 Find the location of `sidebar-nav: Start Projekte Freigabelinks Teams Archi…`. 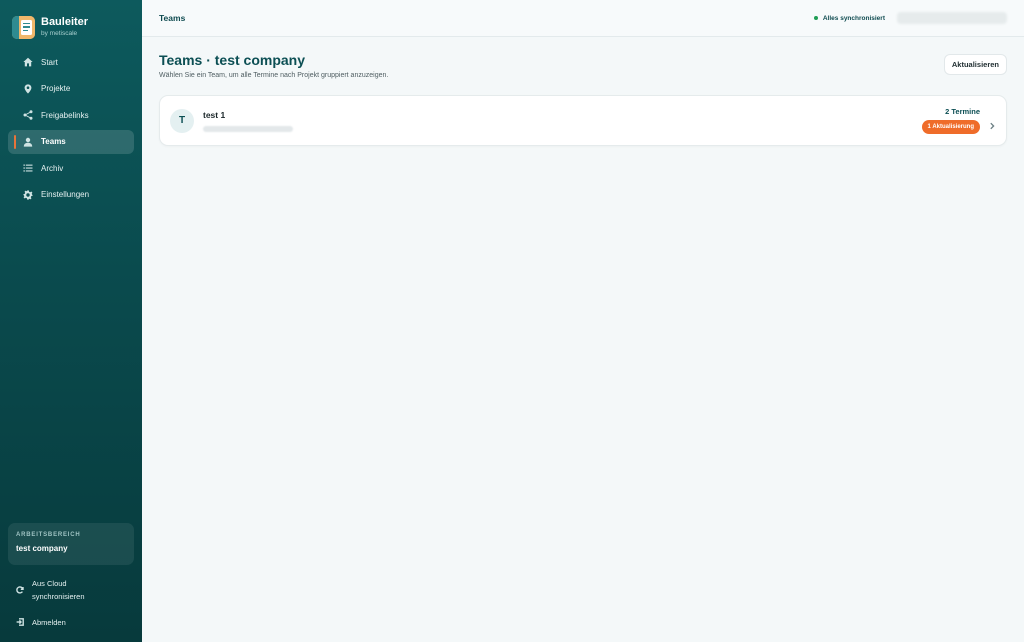

sidebar-nav: Start Projekte Freigabelinks Teams Archi… is located at coordinates (71, 128).